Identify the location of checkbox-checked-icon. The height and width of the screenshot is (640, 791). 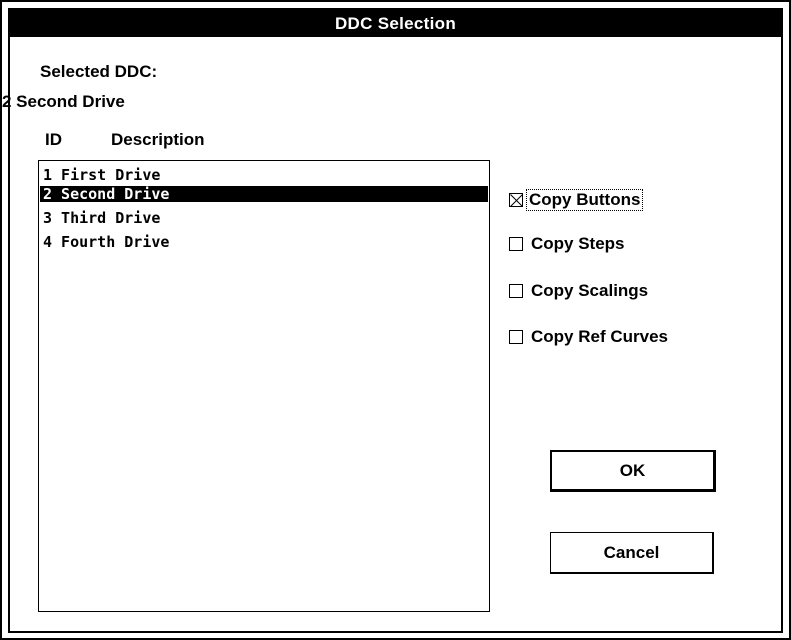
(516, 200).